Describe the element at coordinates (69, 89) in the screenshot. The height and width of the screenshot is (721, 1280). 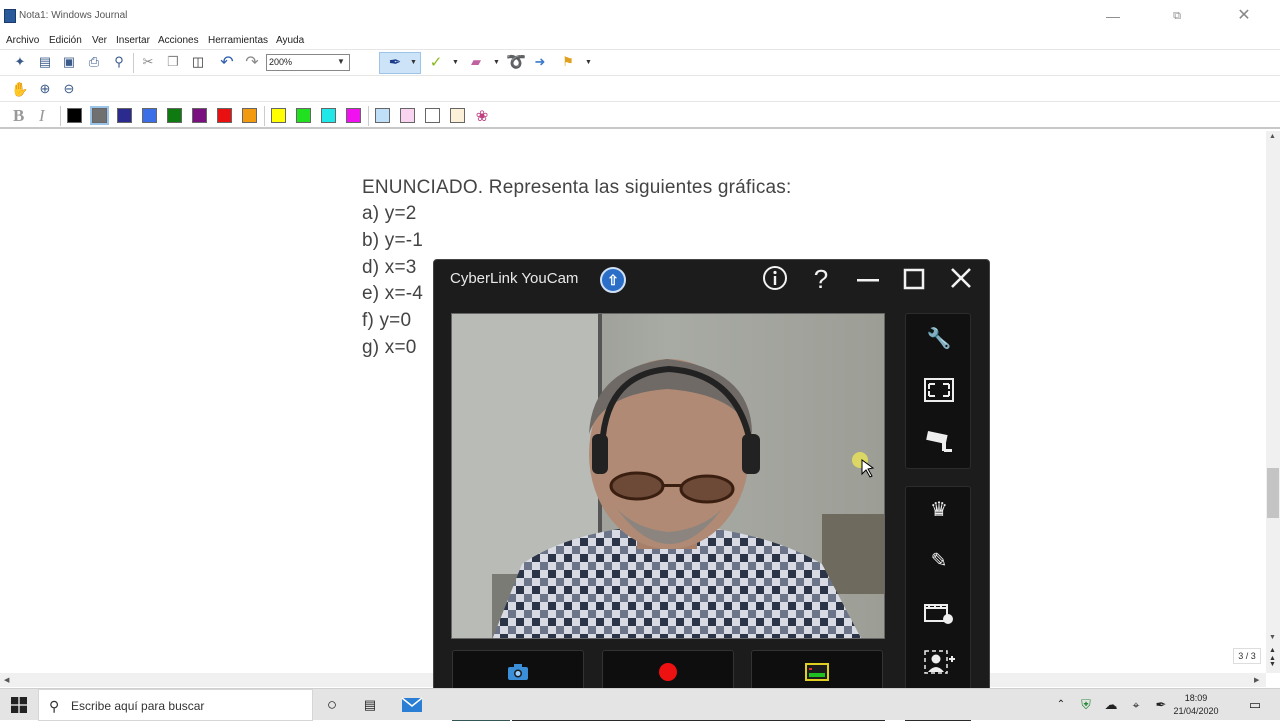
I see `zoom-out-icon: ⊖` at that location.